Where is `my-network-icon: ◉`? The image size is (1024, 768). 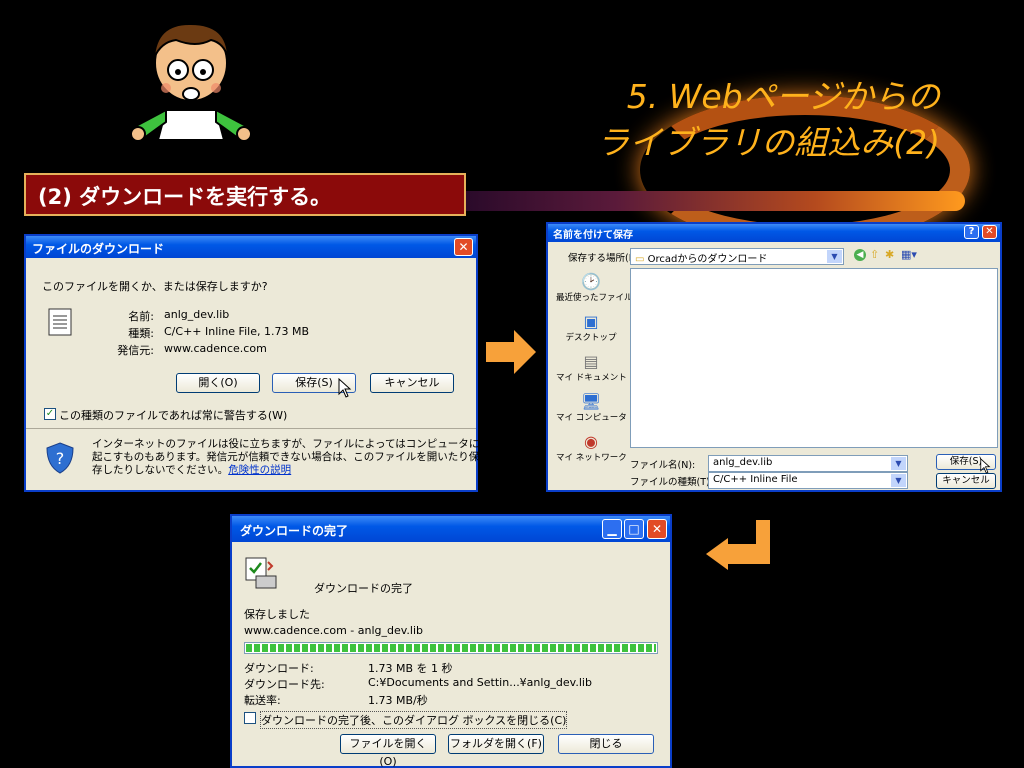 my-network-icon: ◉ is located at coordinates (591, 441).